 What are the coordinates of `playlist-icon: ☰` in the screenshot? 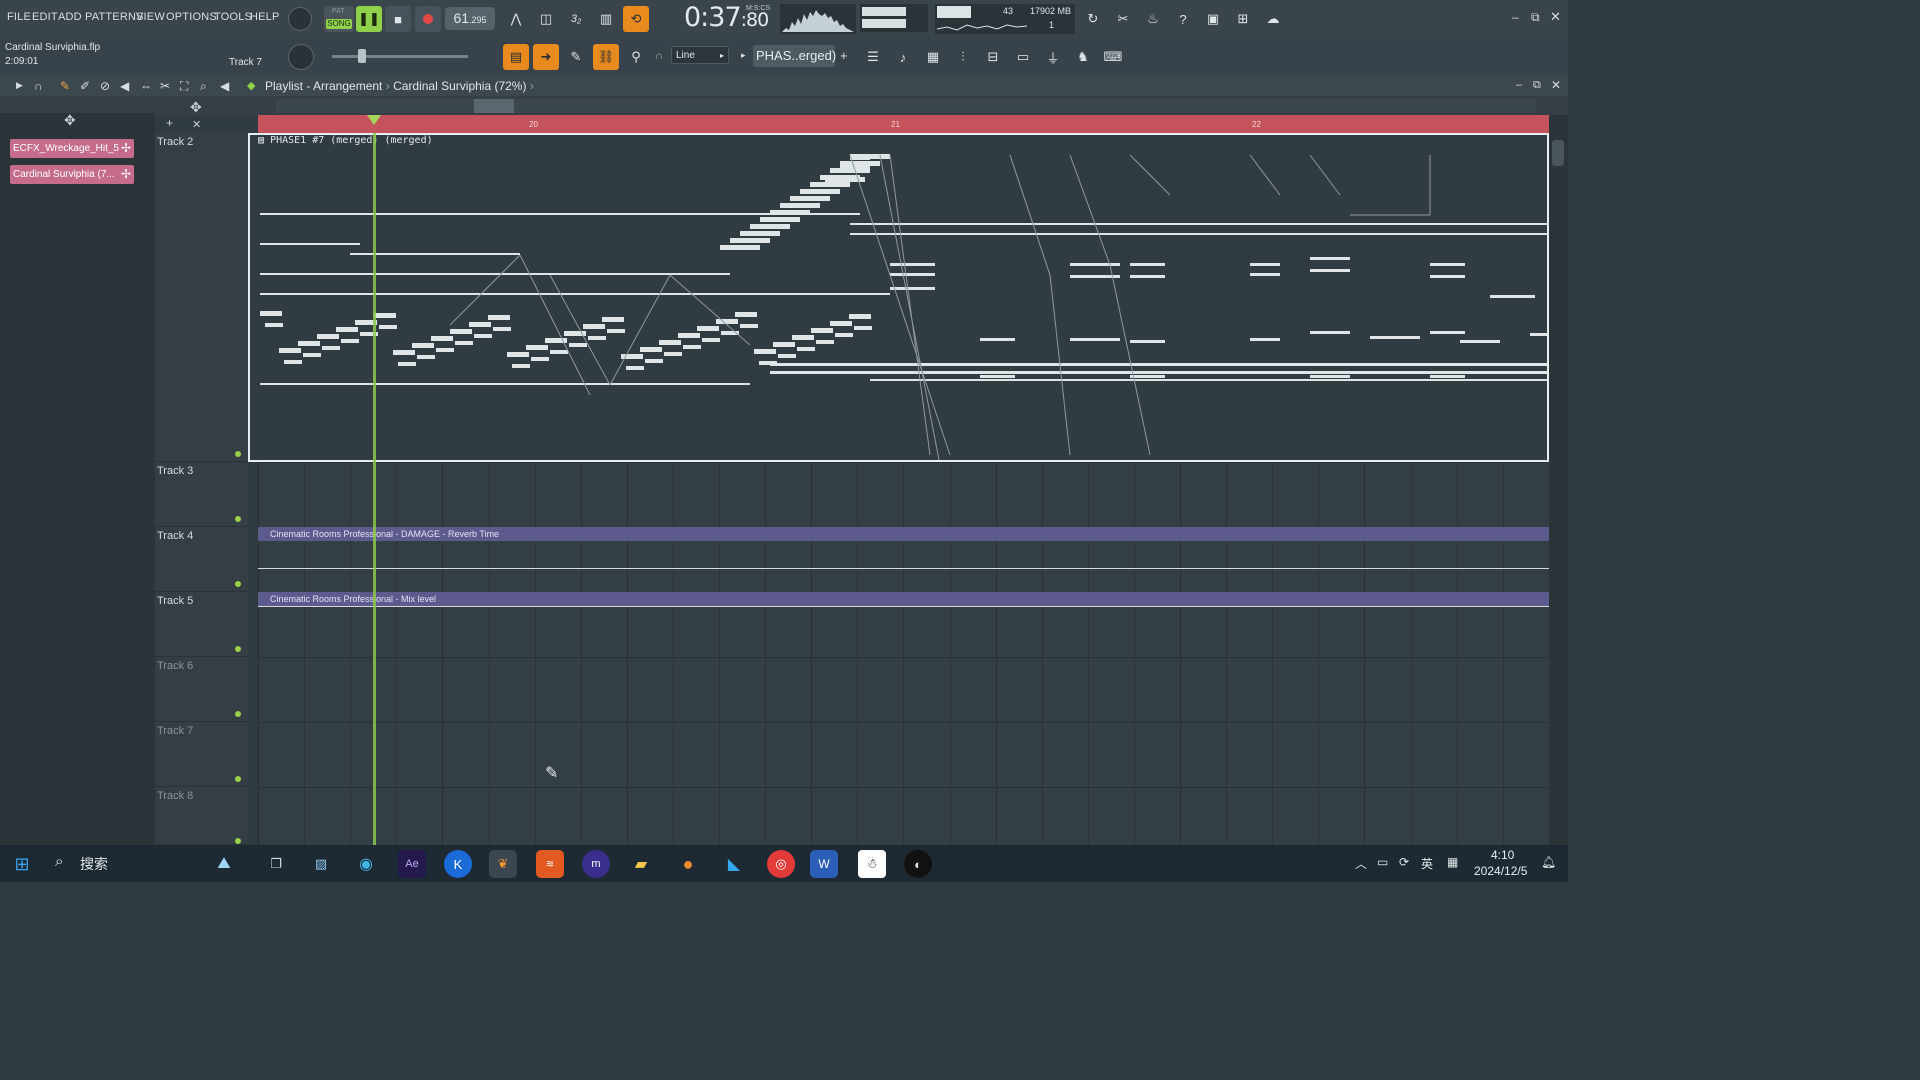 It's located at (873, 57).